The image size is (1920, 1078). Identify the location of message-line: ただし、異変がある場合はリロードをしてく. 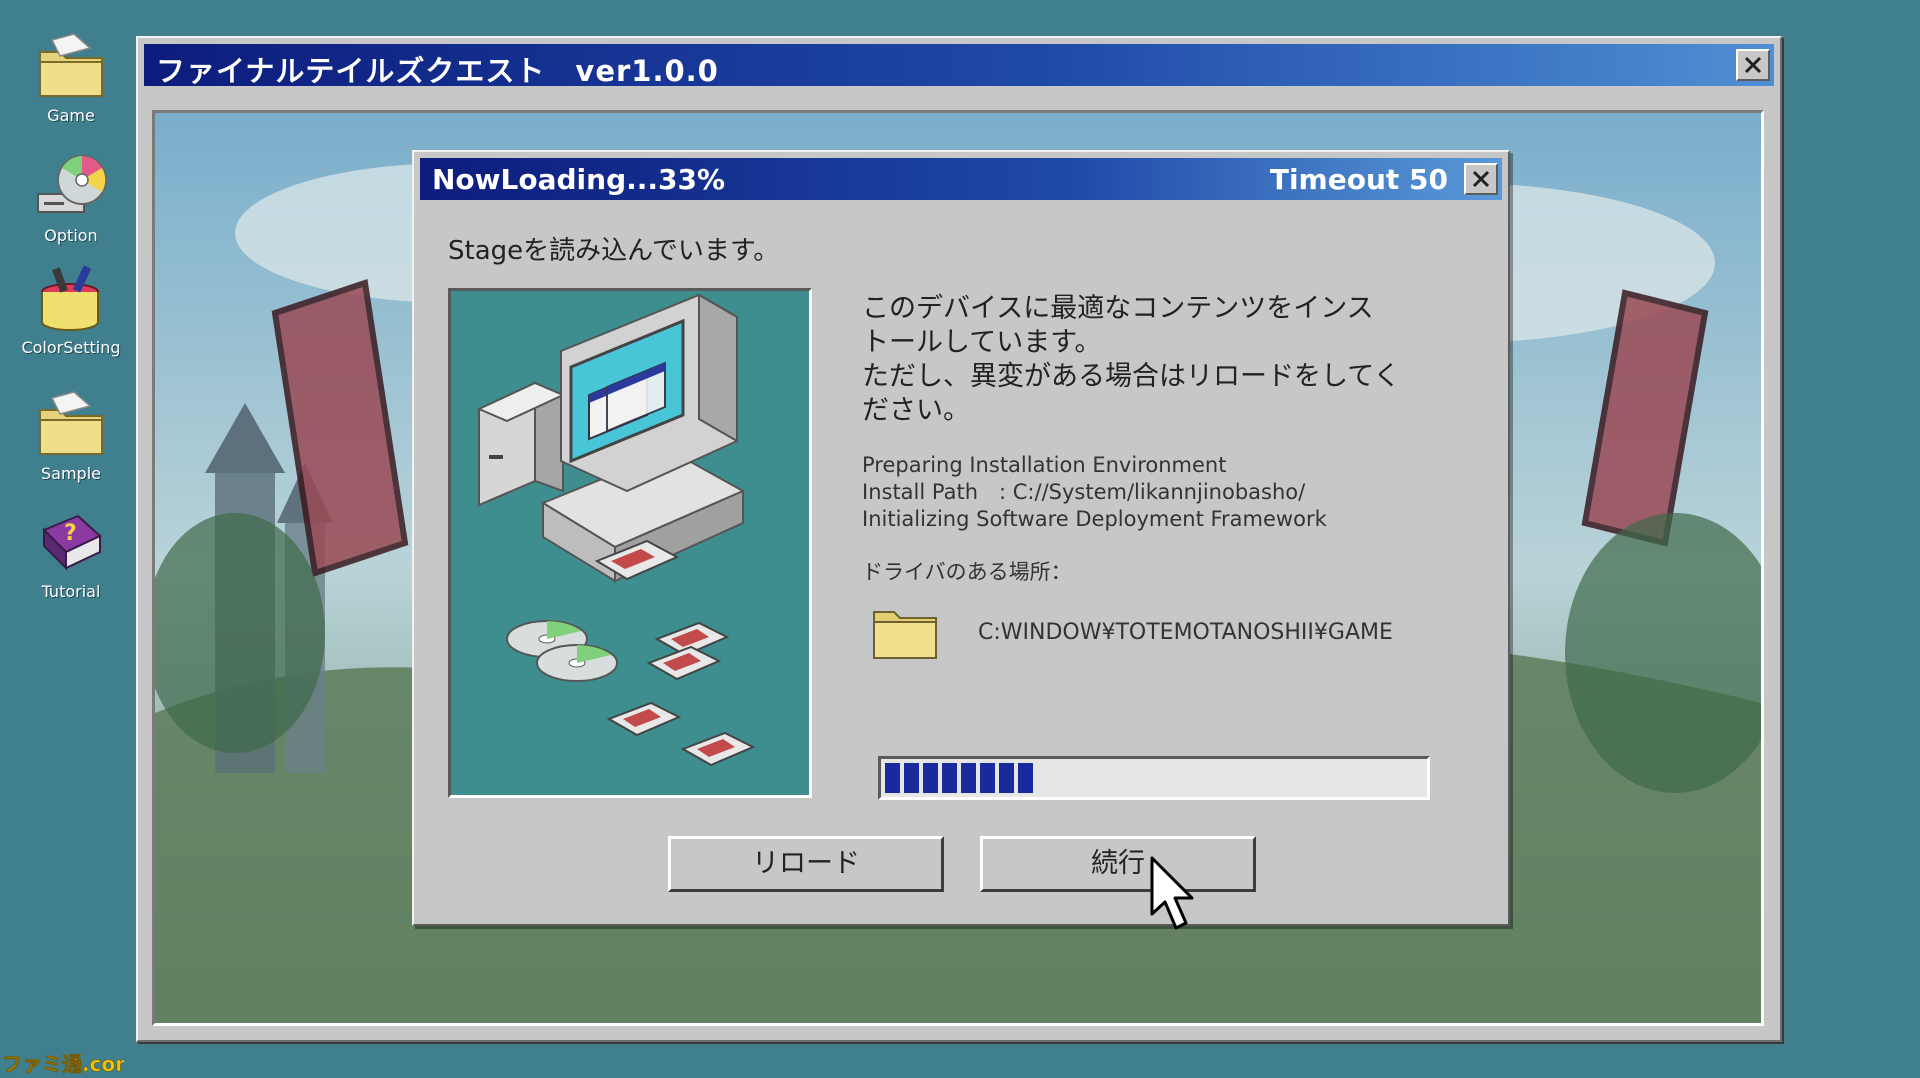
(1131, 376).